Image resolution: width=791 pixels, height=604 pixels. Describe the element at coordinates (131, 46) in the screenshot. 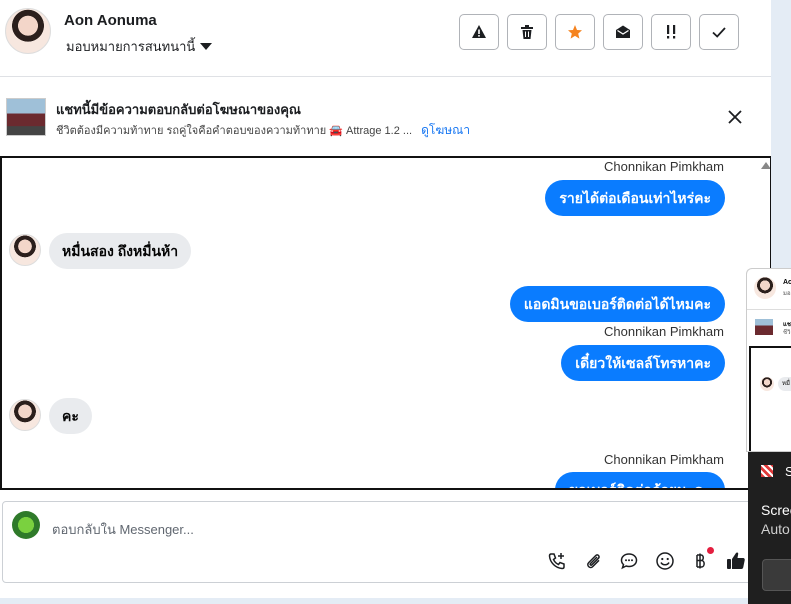

I see `assign-label: มอบหมายการสนทนานี้` at that location.